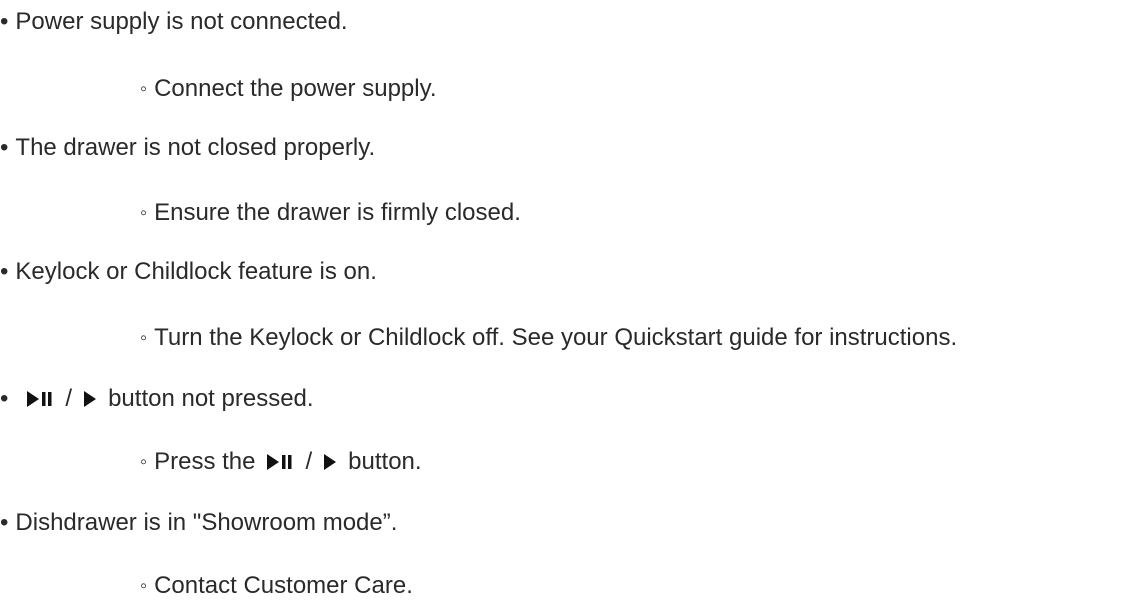 The image size is (1147, 602). What do you see at coordinates (196, 271) in the screenshot?
I see `issue-text: Keylock or Childlock feature is on.` at bounding box center [196, 271].